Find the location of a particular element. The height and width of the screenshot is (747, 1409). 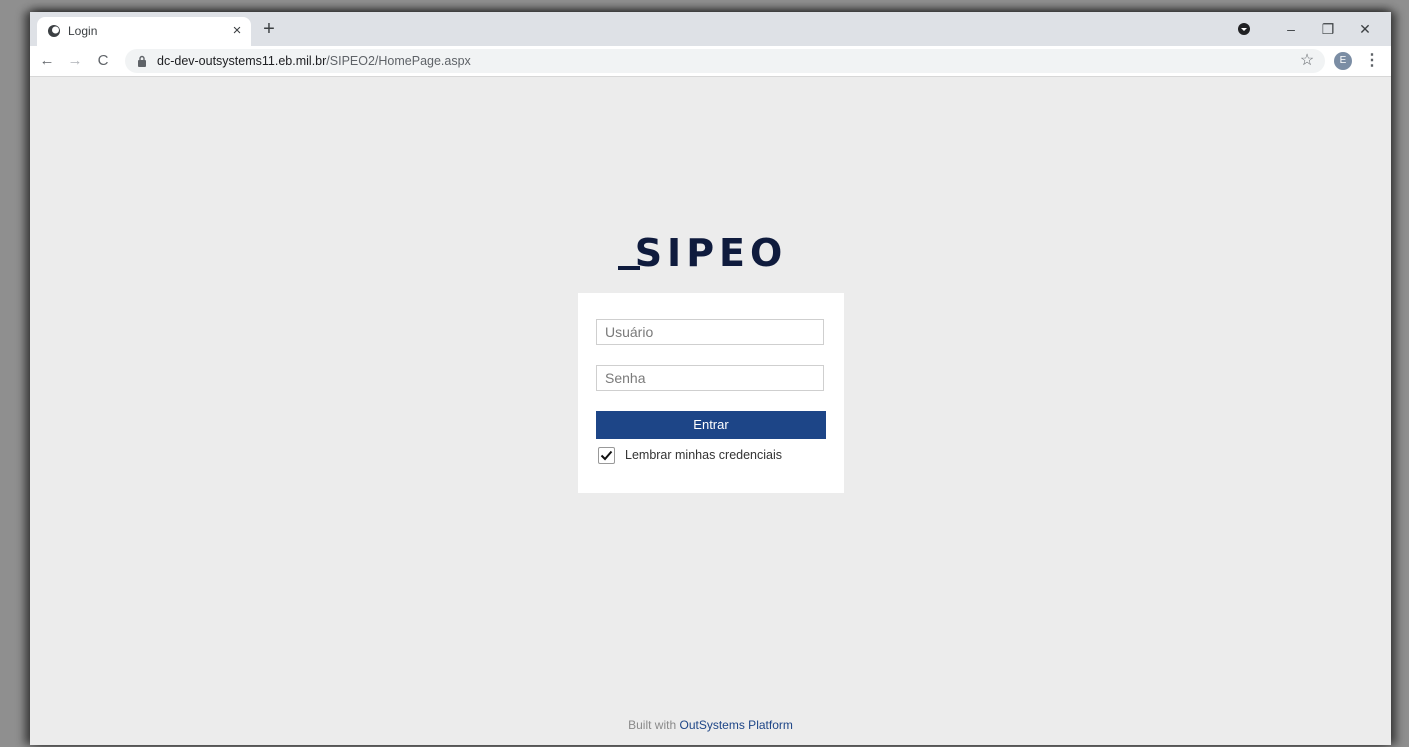

footer: Built with OutSystems Platform is located at coordinates (710, 725).